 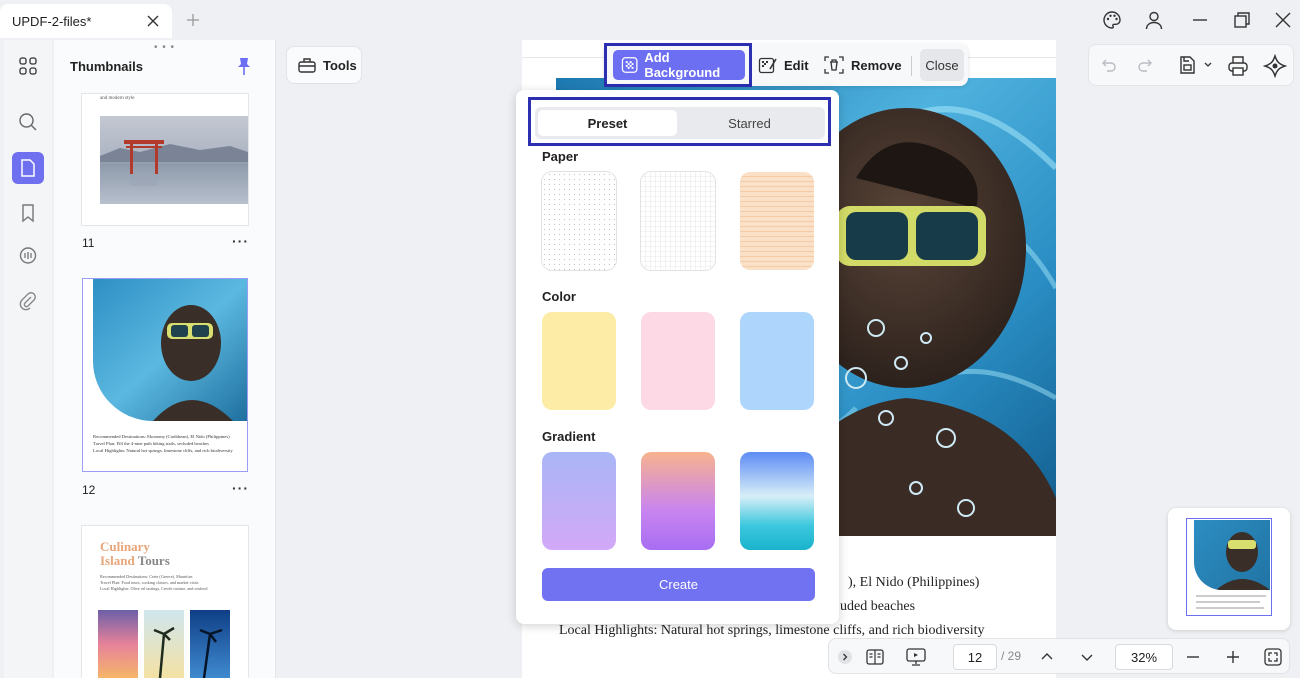 I want to click on section-label-paper: Paper, so click(x=560, y=156).